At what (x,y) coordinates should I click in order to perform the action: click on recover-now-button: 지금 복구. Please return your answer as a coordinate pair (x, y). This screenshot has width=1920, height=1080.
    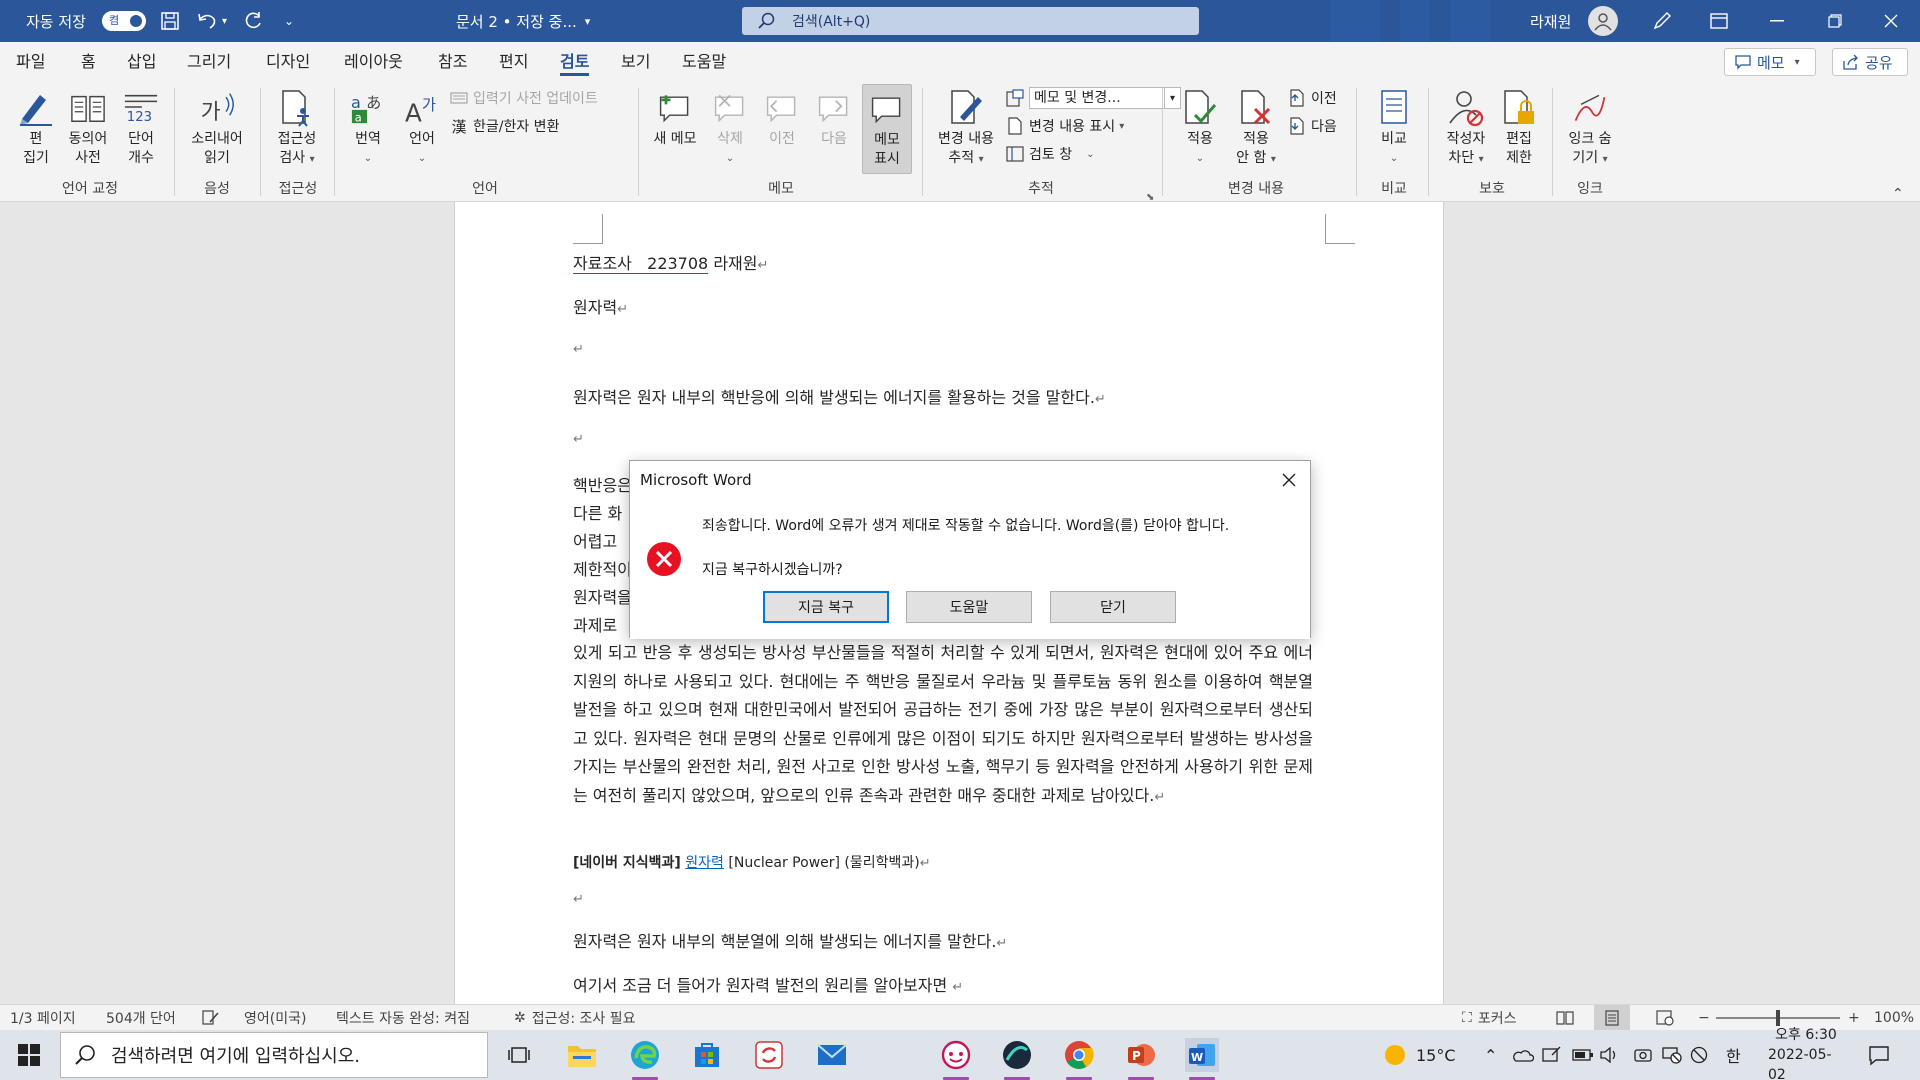
    Looking at the image, I should click on (826, 607).